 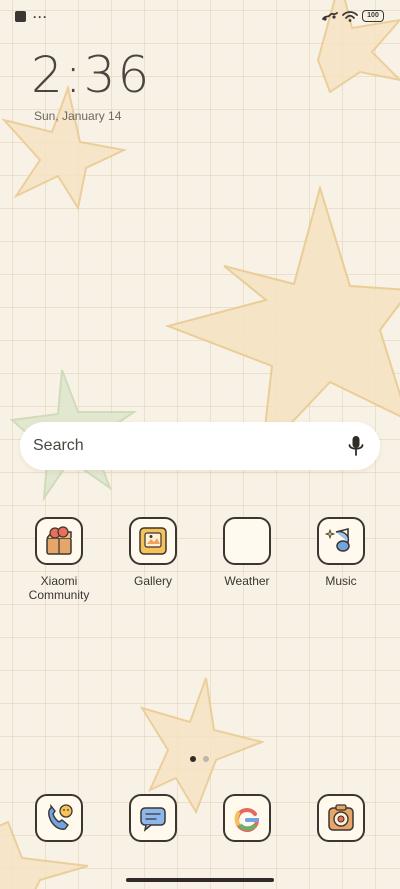 What do you see at coordinates (341, 581) in the screenshot?
I see `app-label: Music` at bounding box center [341, 581].